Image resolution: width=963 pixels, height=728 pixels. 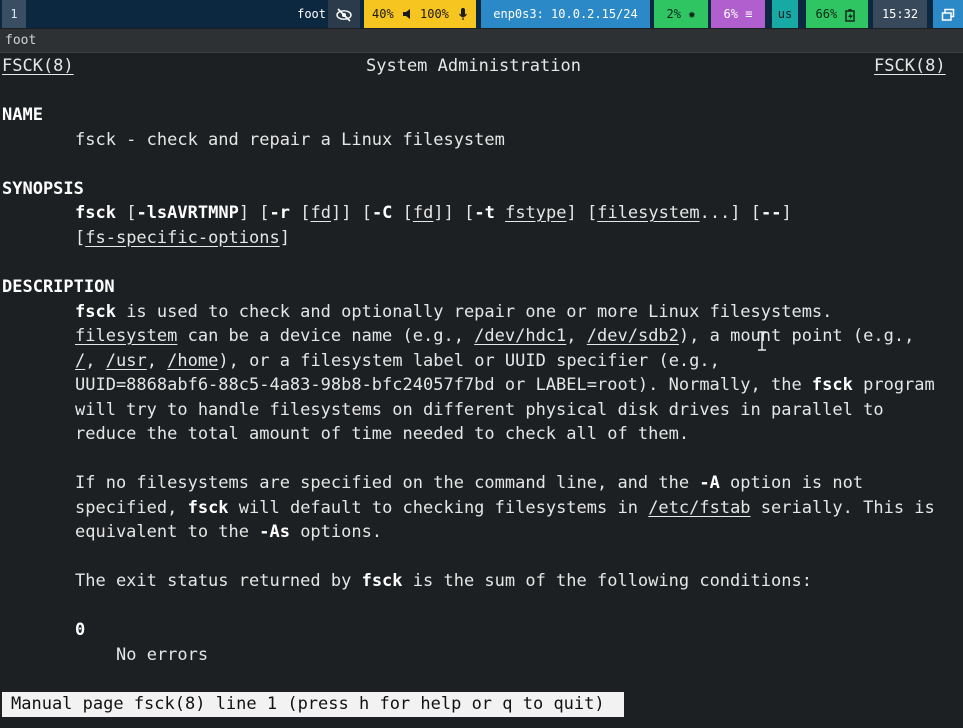 I want to click on bars-icon: ≡, so click(x=749, y=14).